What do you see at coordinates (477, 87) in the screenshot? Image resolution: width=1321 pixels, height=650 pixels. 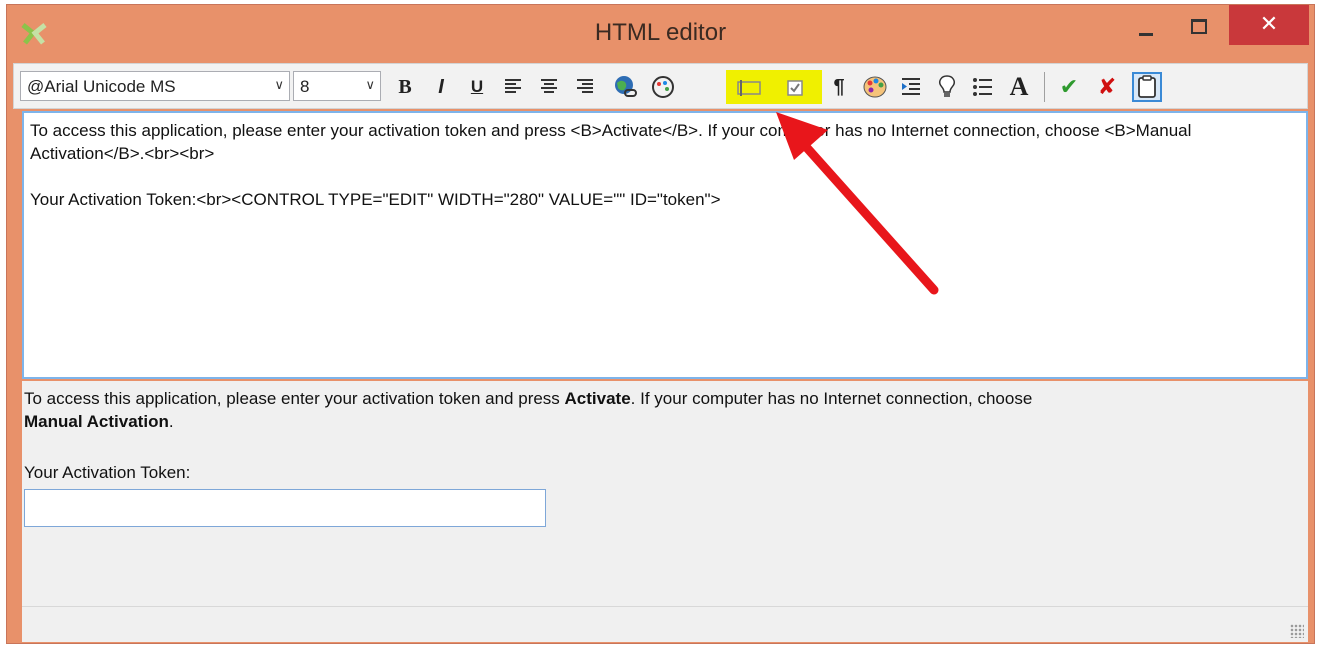 I see `underline-button: U` at bounding box center [477, 87].